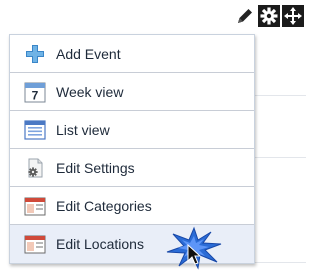 The width and height of the screenshot is (320, 270). What do you see at coordinates (100, 244) in the screenshot?
I see `menu-item-label: Edit Locations` at bounding box center [100, 244].